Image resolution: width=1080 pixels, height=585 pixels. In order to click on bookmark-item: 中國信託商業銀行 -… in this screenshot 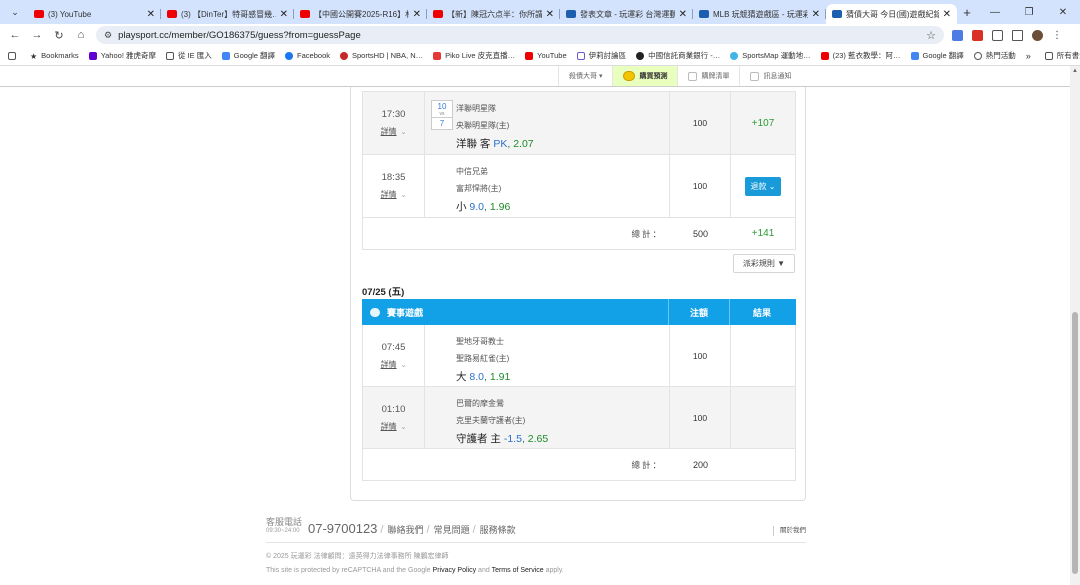, I will do `click(678, 55)`.